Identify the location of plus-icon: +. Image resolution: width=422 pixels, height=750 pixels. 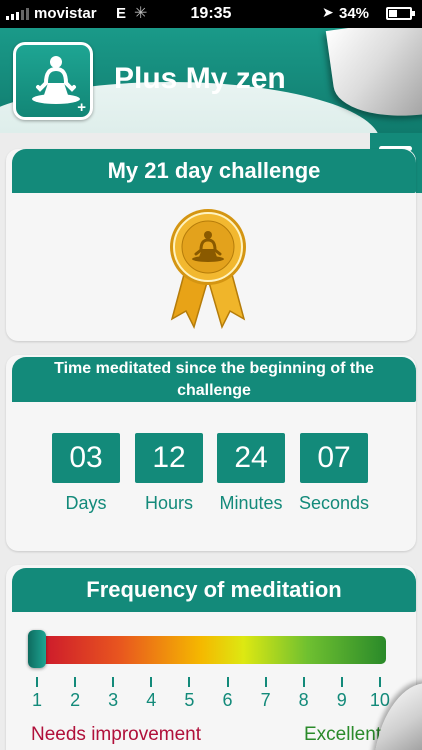
(81, 107).